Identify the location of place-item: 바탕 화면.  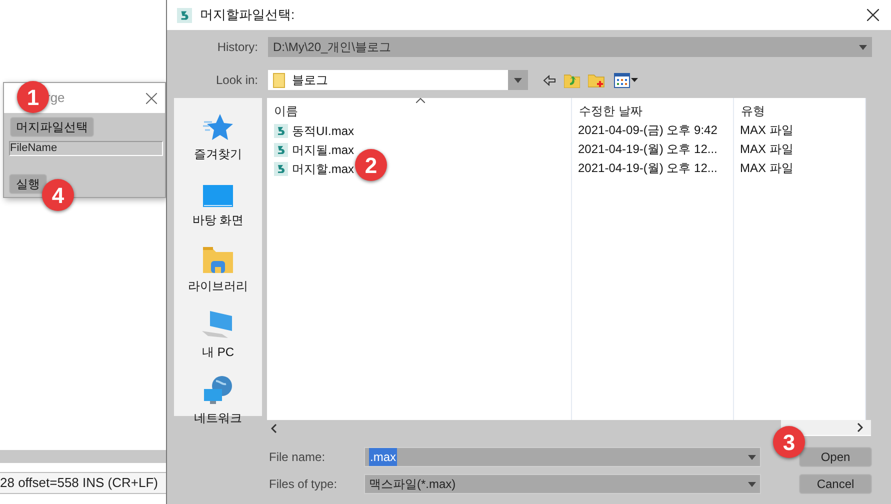
(218, 201).